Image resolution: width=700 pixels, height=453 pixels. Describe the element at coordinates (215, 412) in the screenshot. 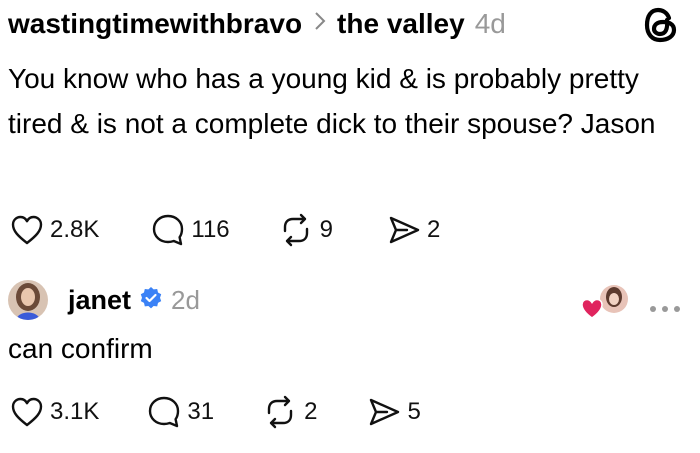

I see `reply-actions: 3.1K 31 2 5` at that location.